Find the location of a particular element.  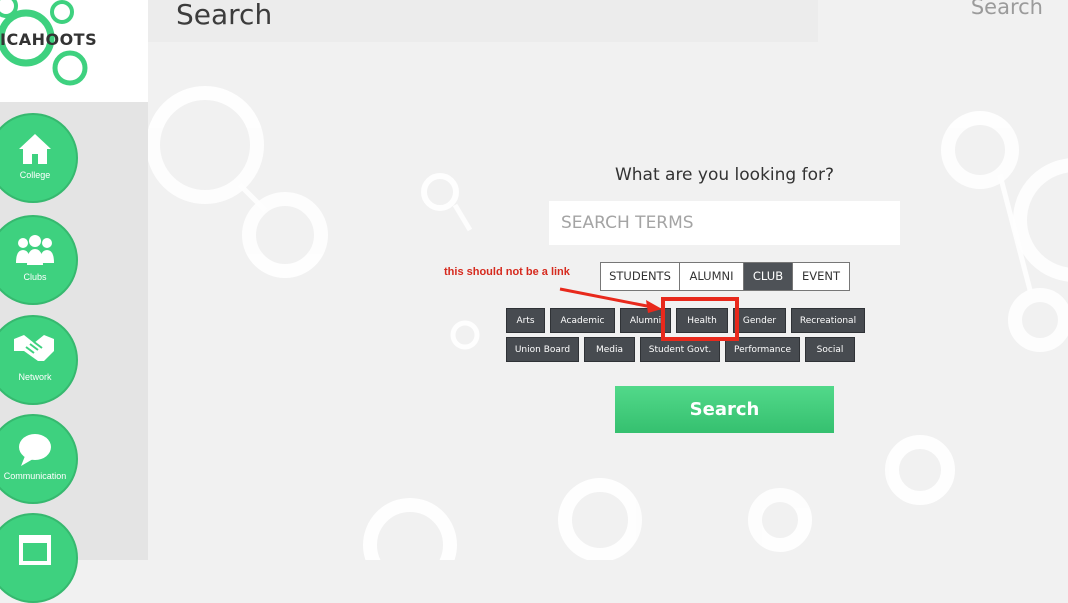

search-type-tabs: STUDENTS ALUMNI CLUB EVENT is located at coordinates (725, 276).